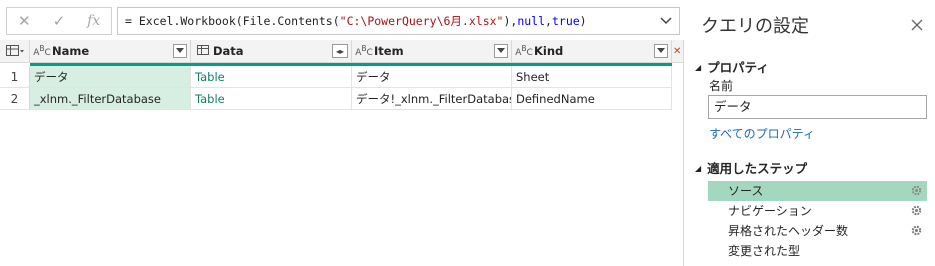 The height and width of the screenshot is (266, 935). What do you see at coordinates (549, 51) in the screenshot?
I see `column-kind-label: Kind` at bounding box center [549, 51].